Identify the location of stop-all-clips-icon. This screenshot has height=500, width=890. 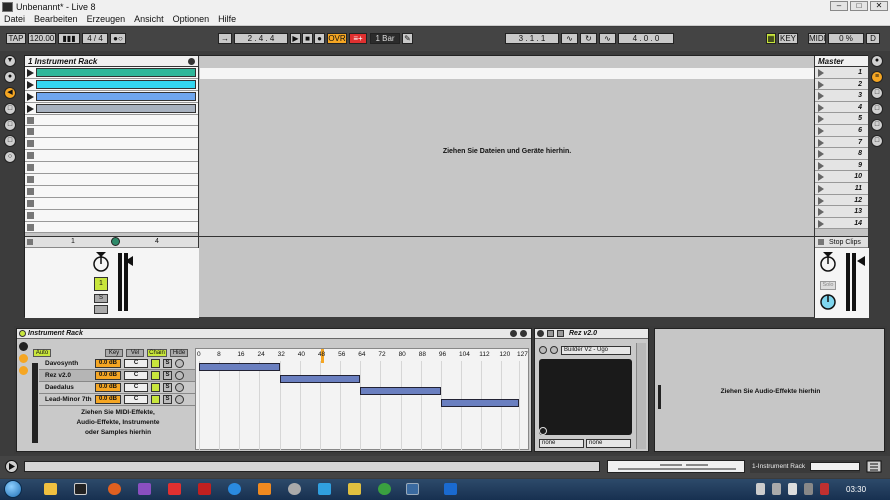
(821, 242).